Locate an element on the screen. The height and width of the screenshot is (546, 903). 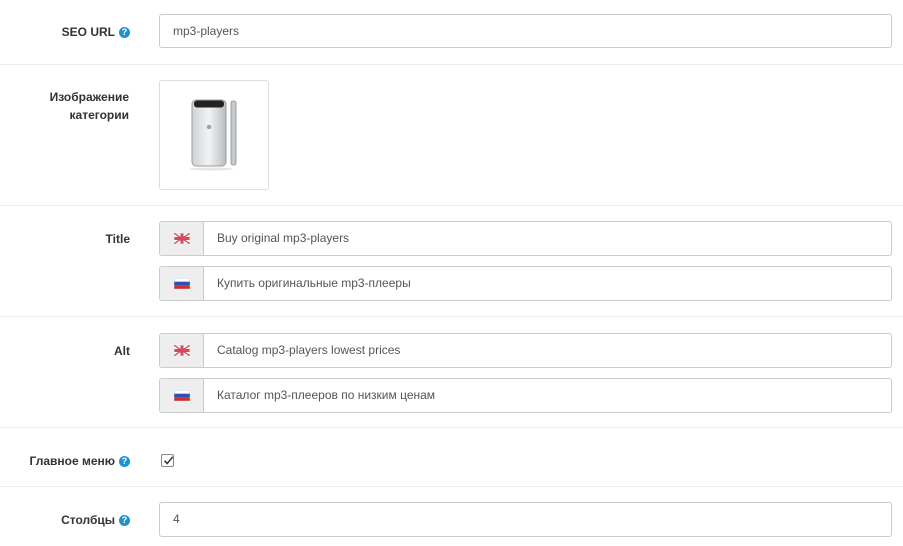
main-menu-label: Главное меню? is located at coordinates (65, 457).